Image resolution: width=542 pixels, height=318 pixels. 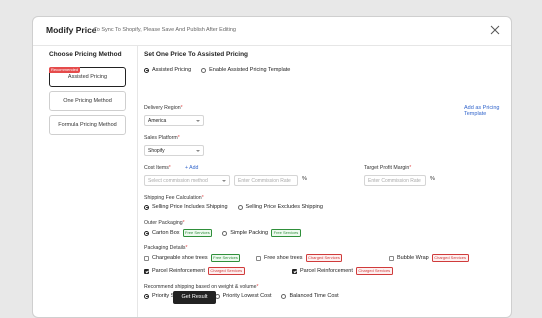 What do you see at coordinates (245, 70) in the screenshot?
I see `mode-template-radio: Enable Assisted Pricing Template` at bounding box center [245, 70].